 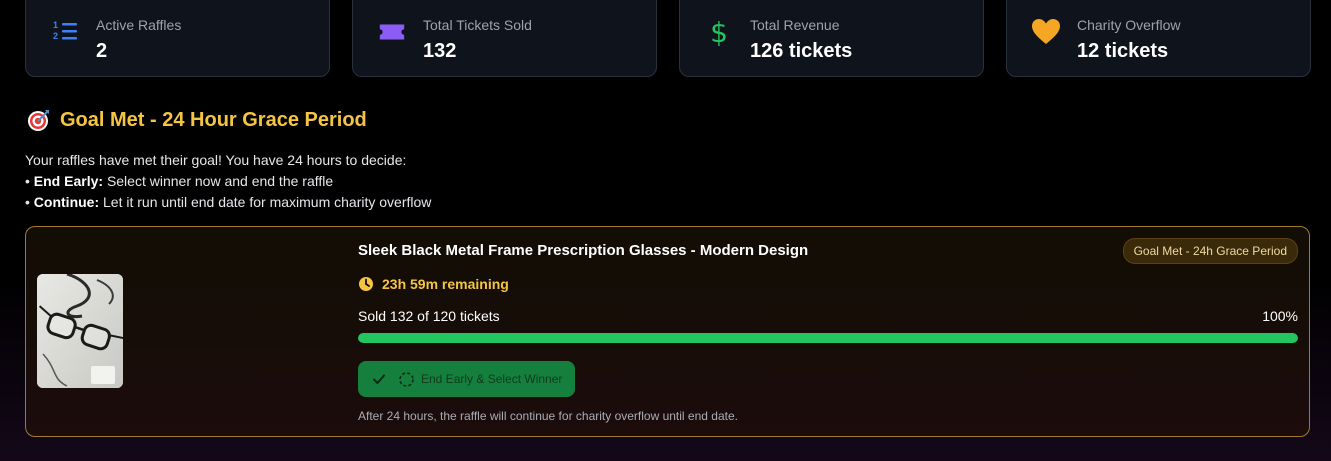 I want to click on option-text: Select winner now and end the raffle, so click(x=220, y=181).